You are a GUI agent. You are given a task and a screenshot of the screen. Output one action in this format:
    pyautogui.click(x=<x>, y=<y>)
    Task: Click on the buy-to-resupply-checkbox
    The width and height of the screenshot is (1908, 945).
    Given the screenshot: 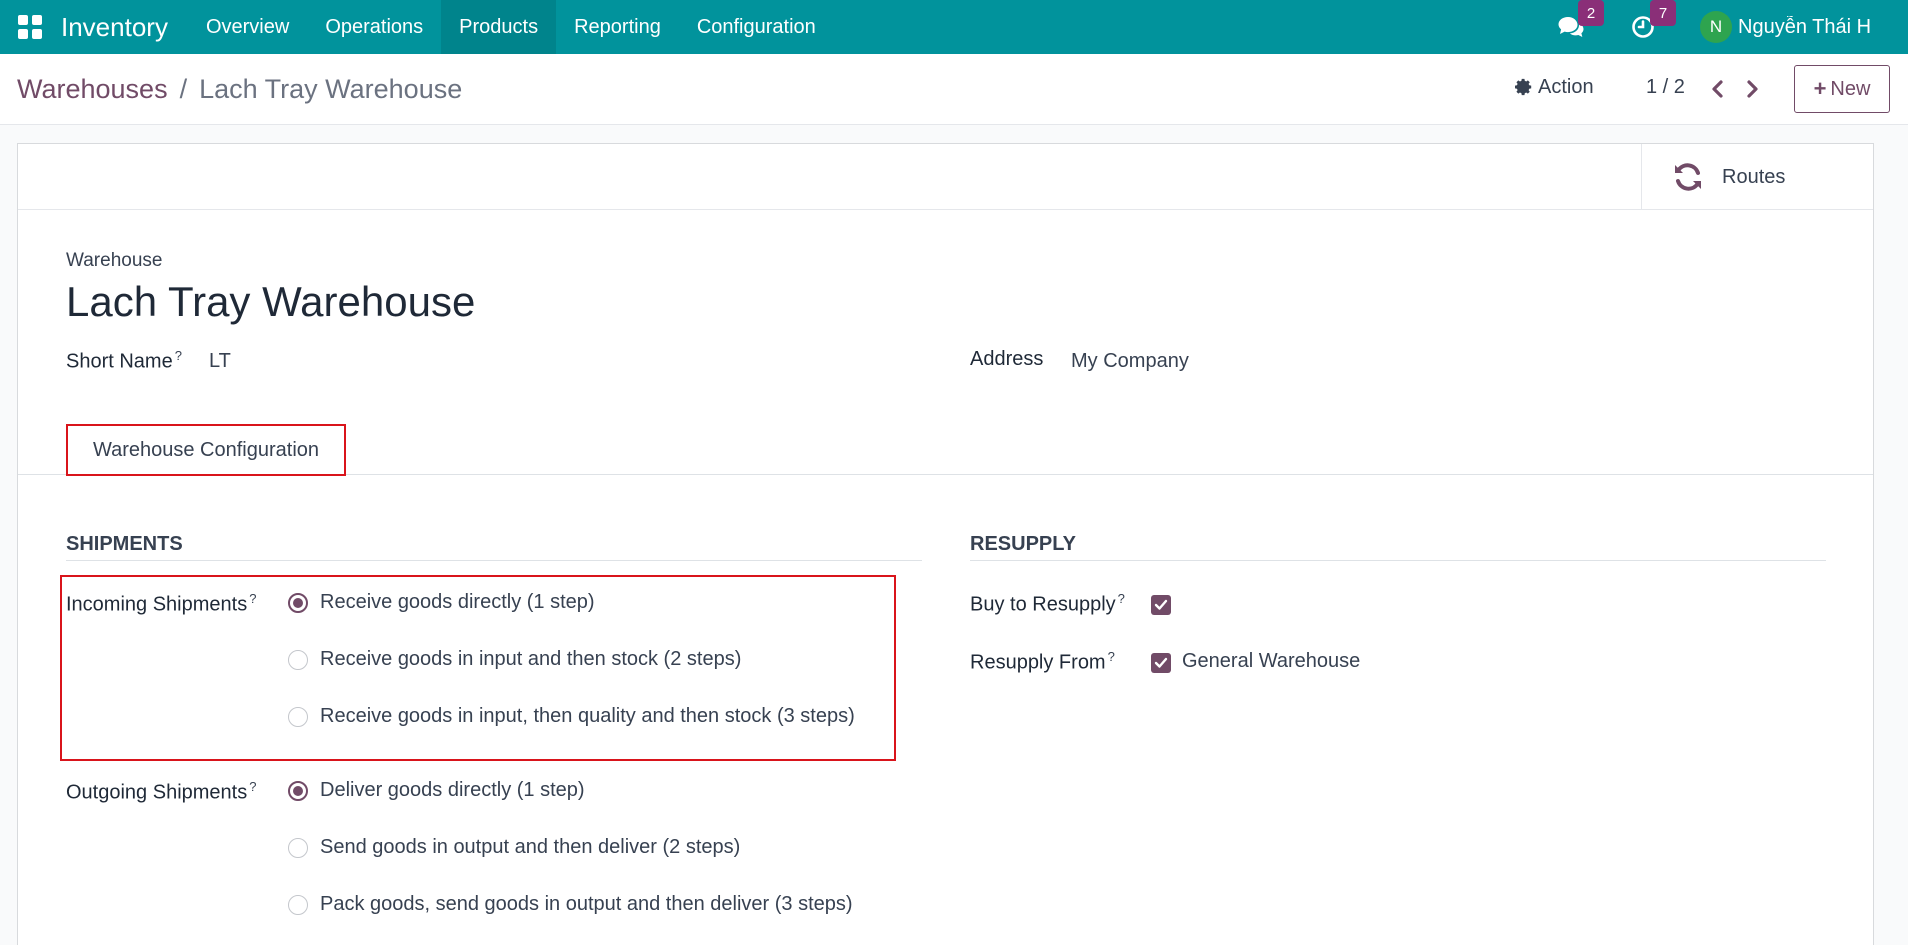 What is the action you would take?
    pyautogui.click(x=1161, y=605)
    